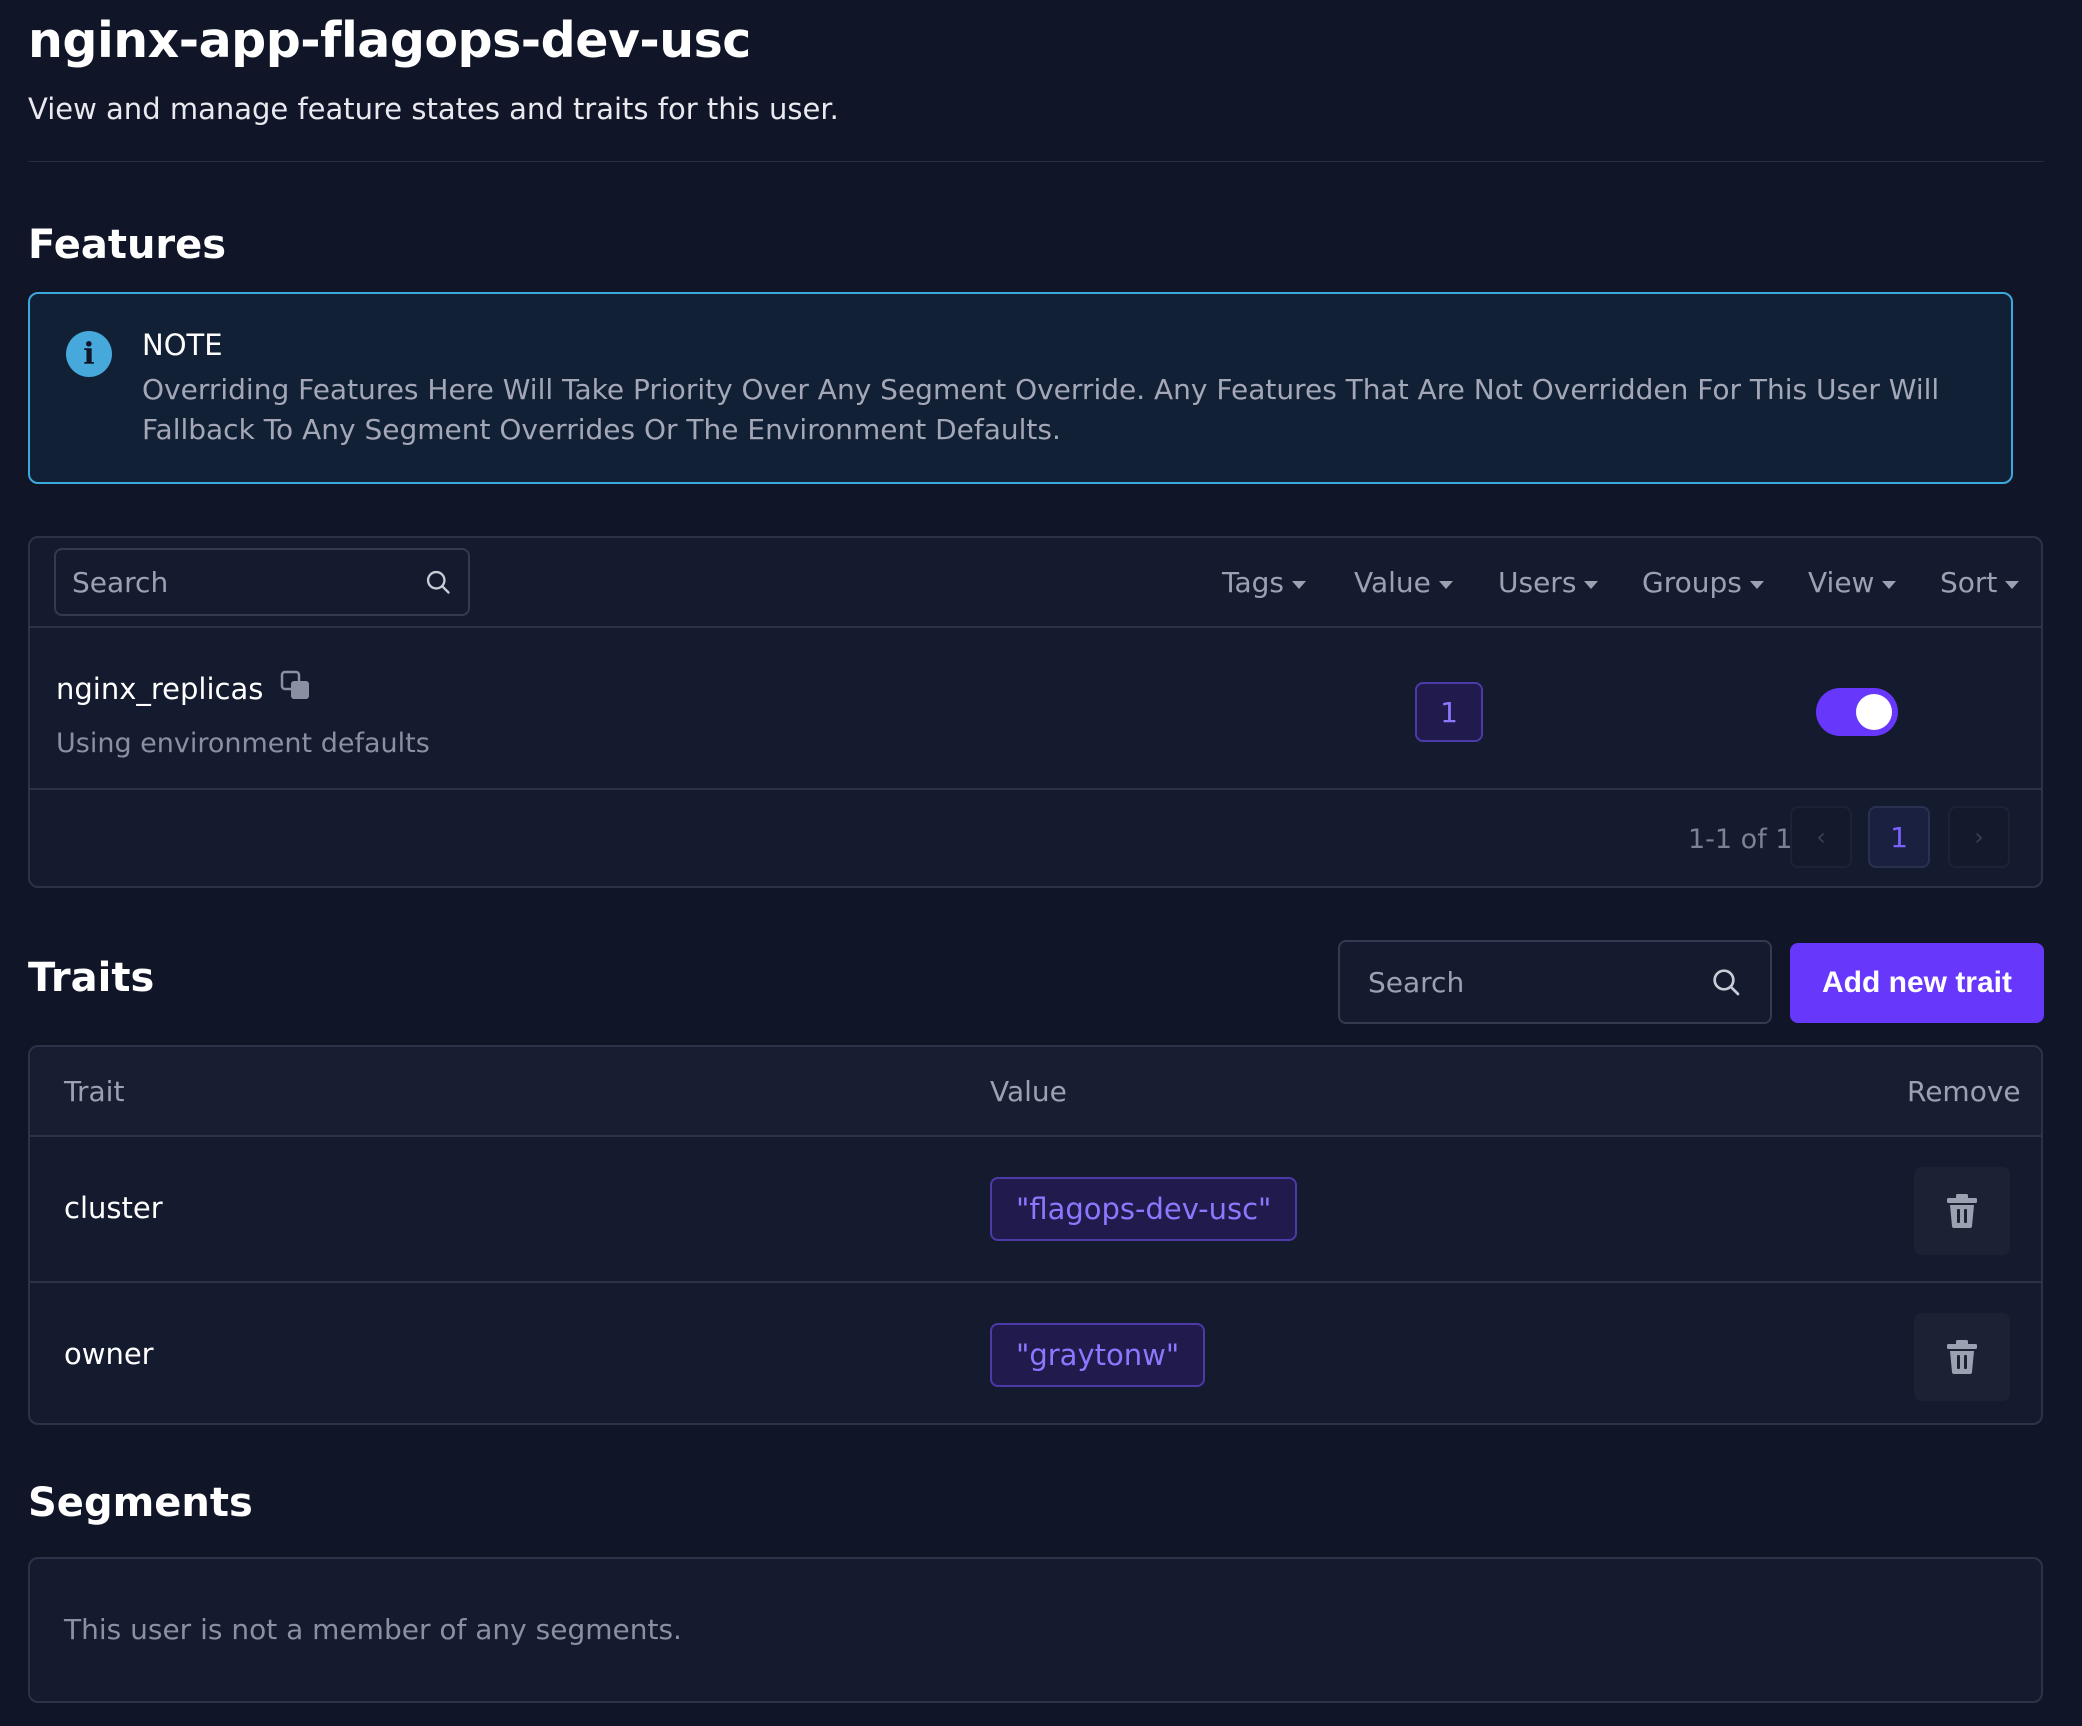 The image size is (2082, 1726). Describe the element at coordinates (1098, 1355) in the screenshot. I see `trait-value: "graytonw"` at that location.